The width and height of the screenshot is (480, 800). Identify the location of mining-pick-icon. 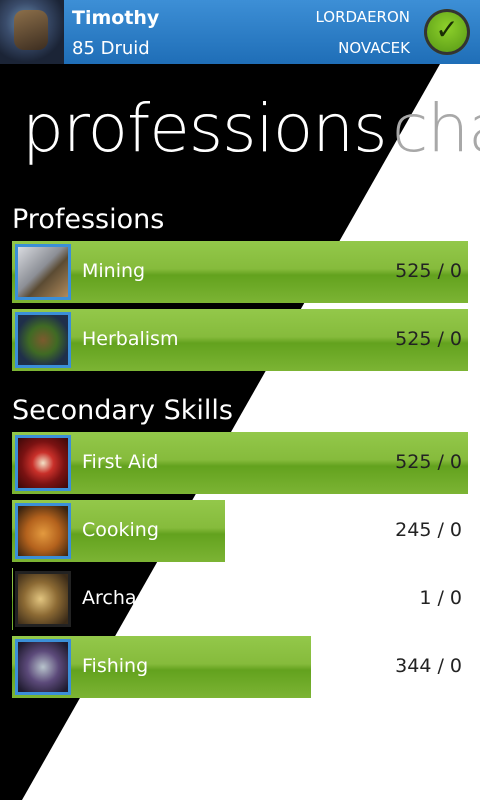
(43, 272).